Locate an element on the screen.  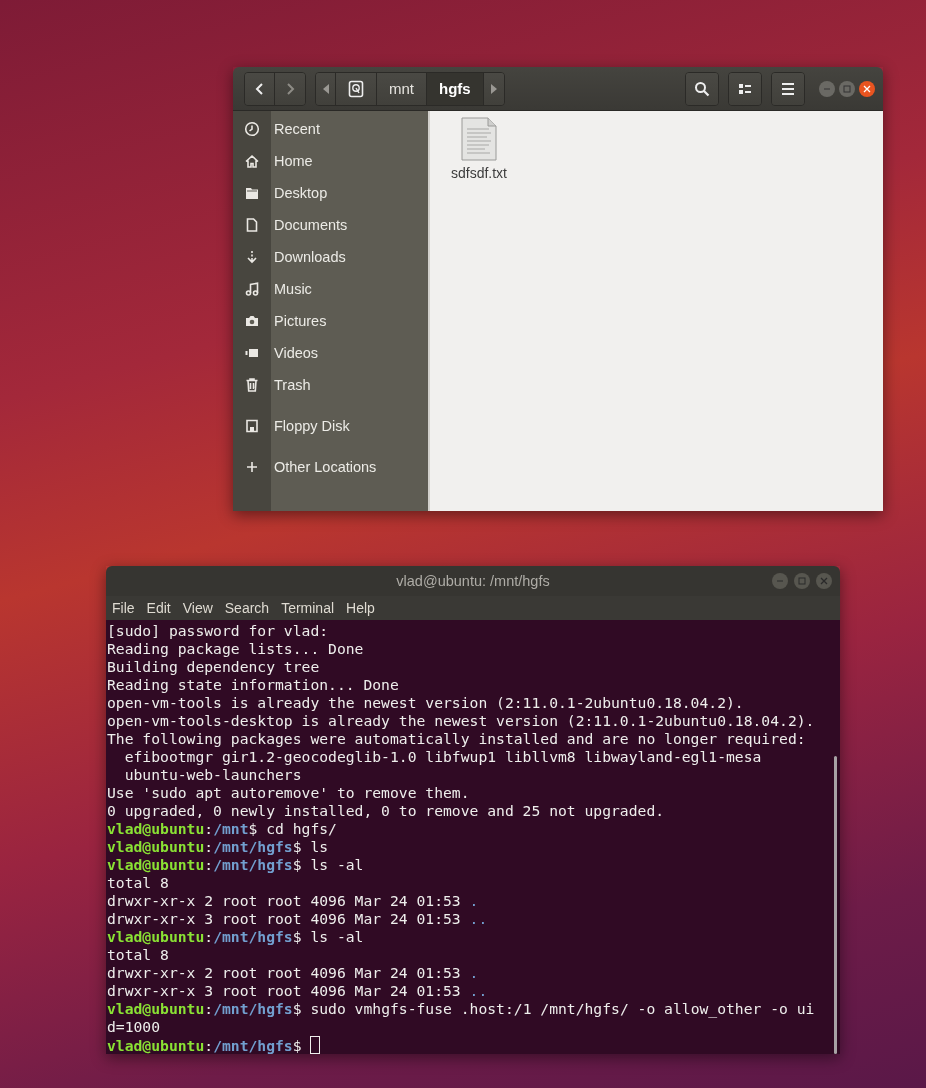
desktop-icon is located at coordinates (252, 193).